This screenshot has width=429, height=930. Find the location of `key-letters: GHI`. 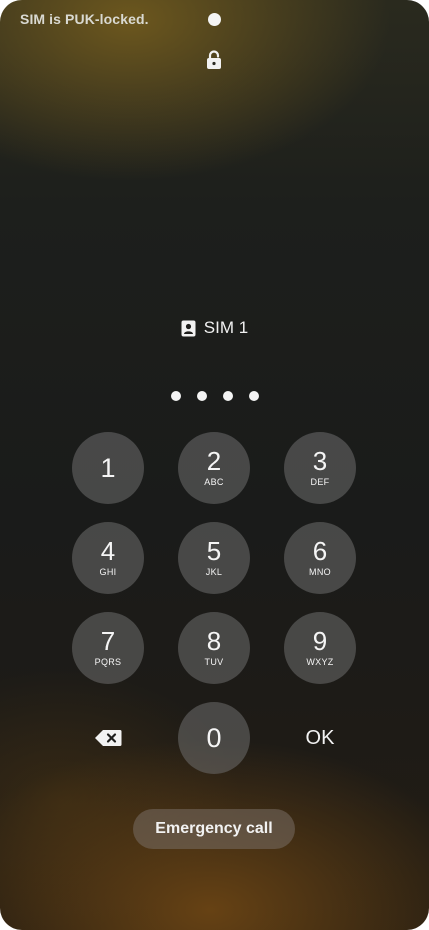

key-letters: GHI is located at coordinates (108, 572).